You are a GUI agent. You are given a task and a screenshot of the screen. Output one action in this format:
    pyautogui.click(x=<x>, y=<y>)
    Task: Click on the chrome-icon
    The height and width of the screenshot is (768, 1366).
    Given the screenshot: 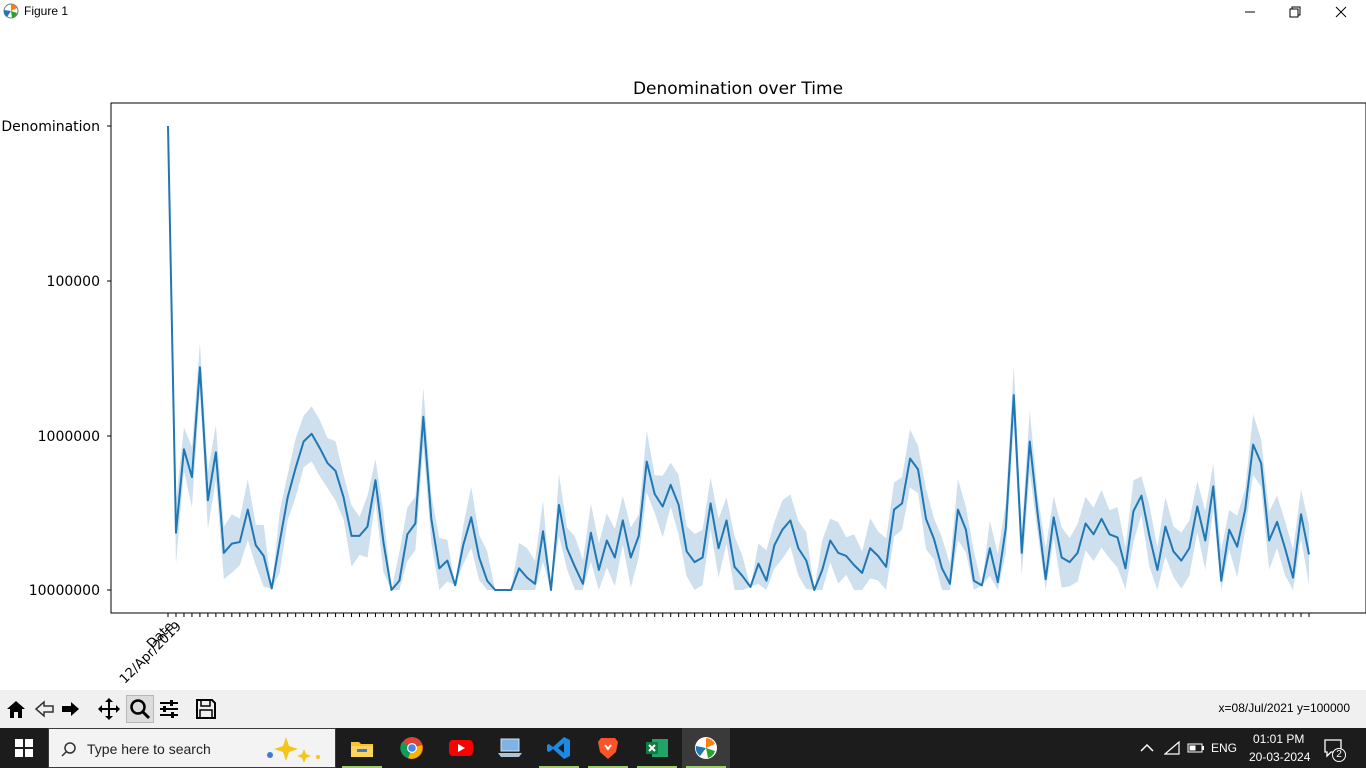 What is the action you would take?
    pyautogui.click(x=411, y=748)
    